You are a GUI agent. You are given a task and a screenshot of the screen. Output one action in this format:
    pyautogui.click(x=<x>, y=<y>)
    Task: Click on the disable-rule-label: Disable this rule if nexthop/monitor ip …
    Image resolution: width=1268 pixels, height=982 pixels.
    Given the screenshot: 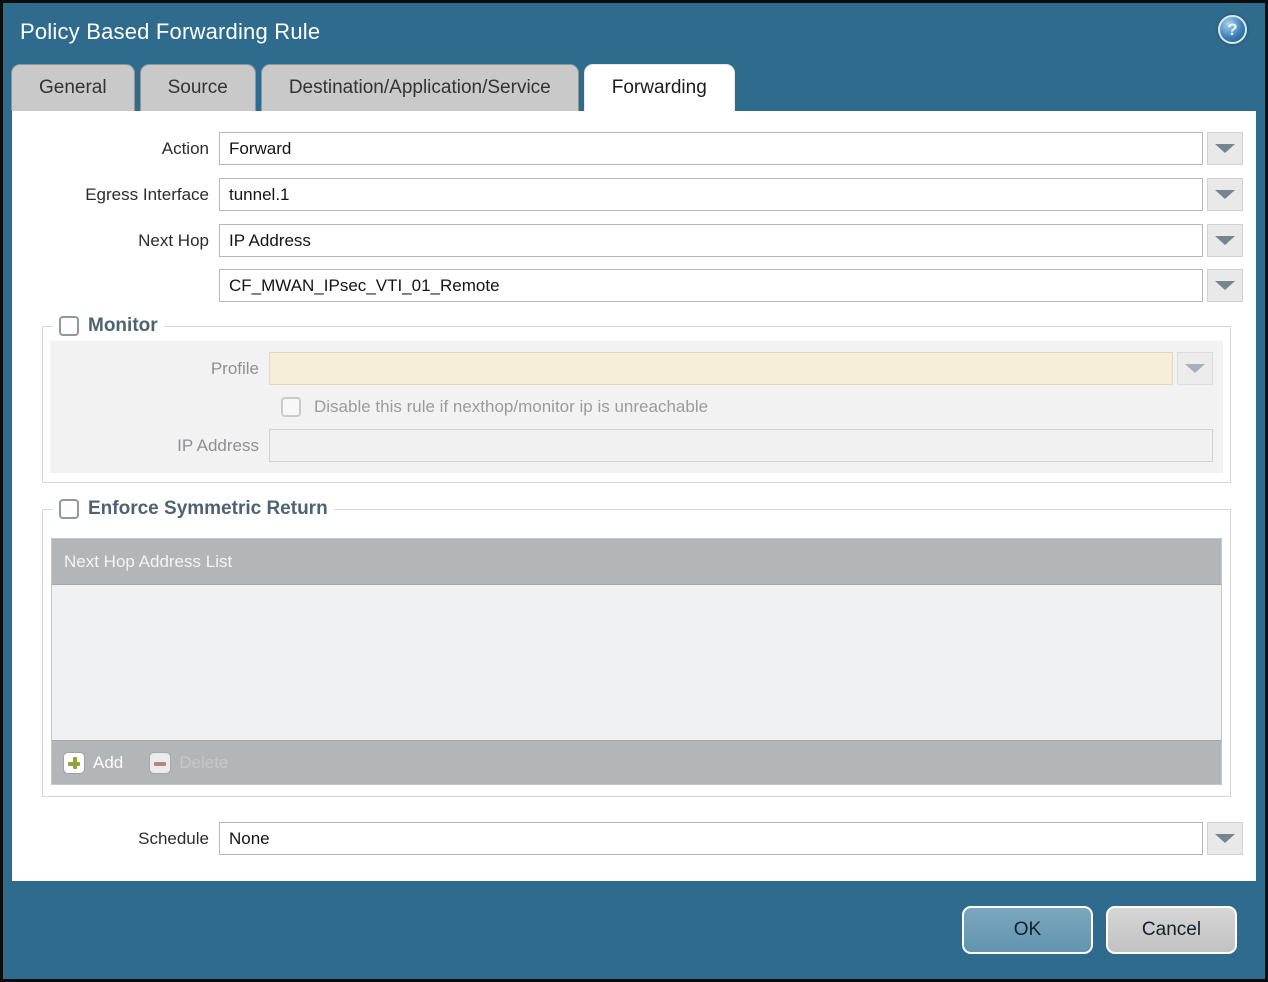 What is the action you would take?
    pyautogui.click(x=511, y=406)
    